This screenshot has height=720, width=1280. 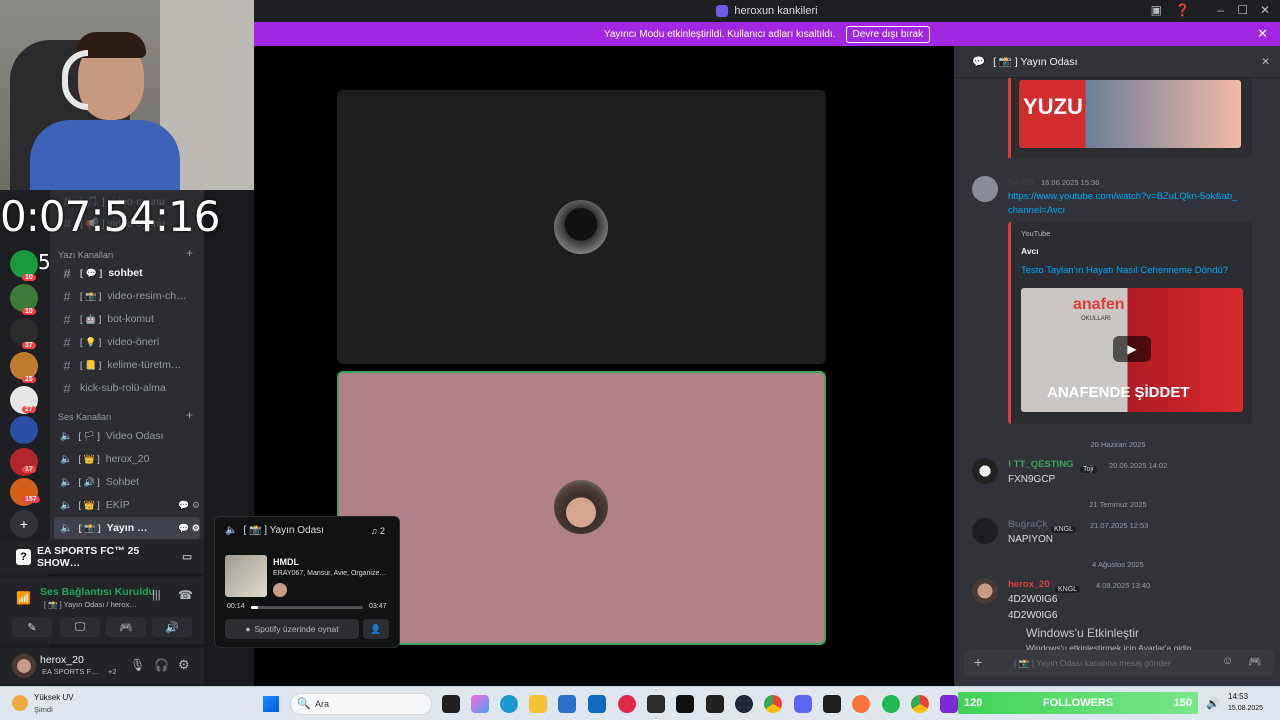 I want to click on message-author: SAEN, so click(x=1021, y=182).